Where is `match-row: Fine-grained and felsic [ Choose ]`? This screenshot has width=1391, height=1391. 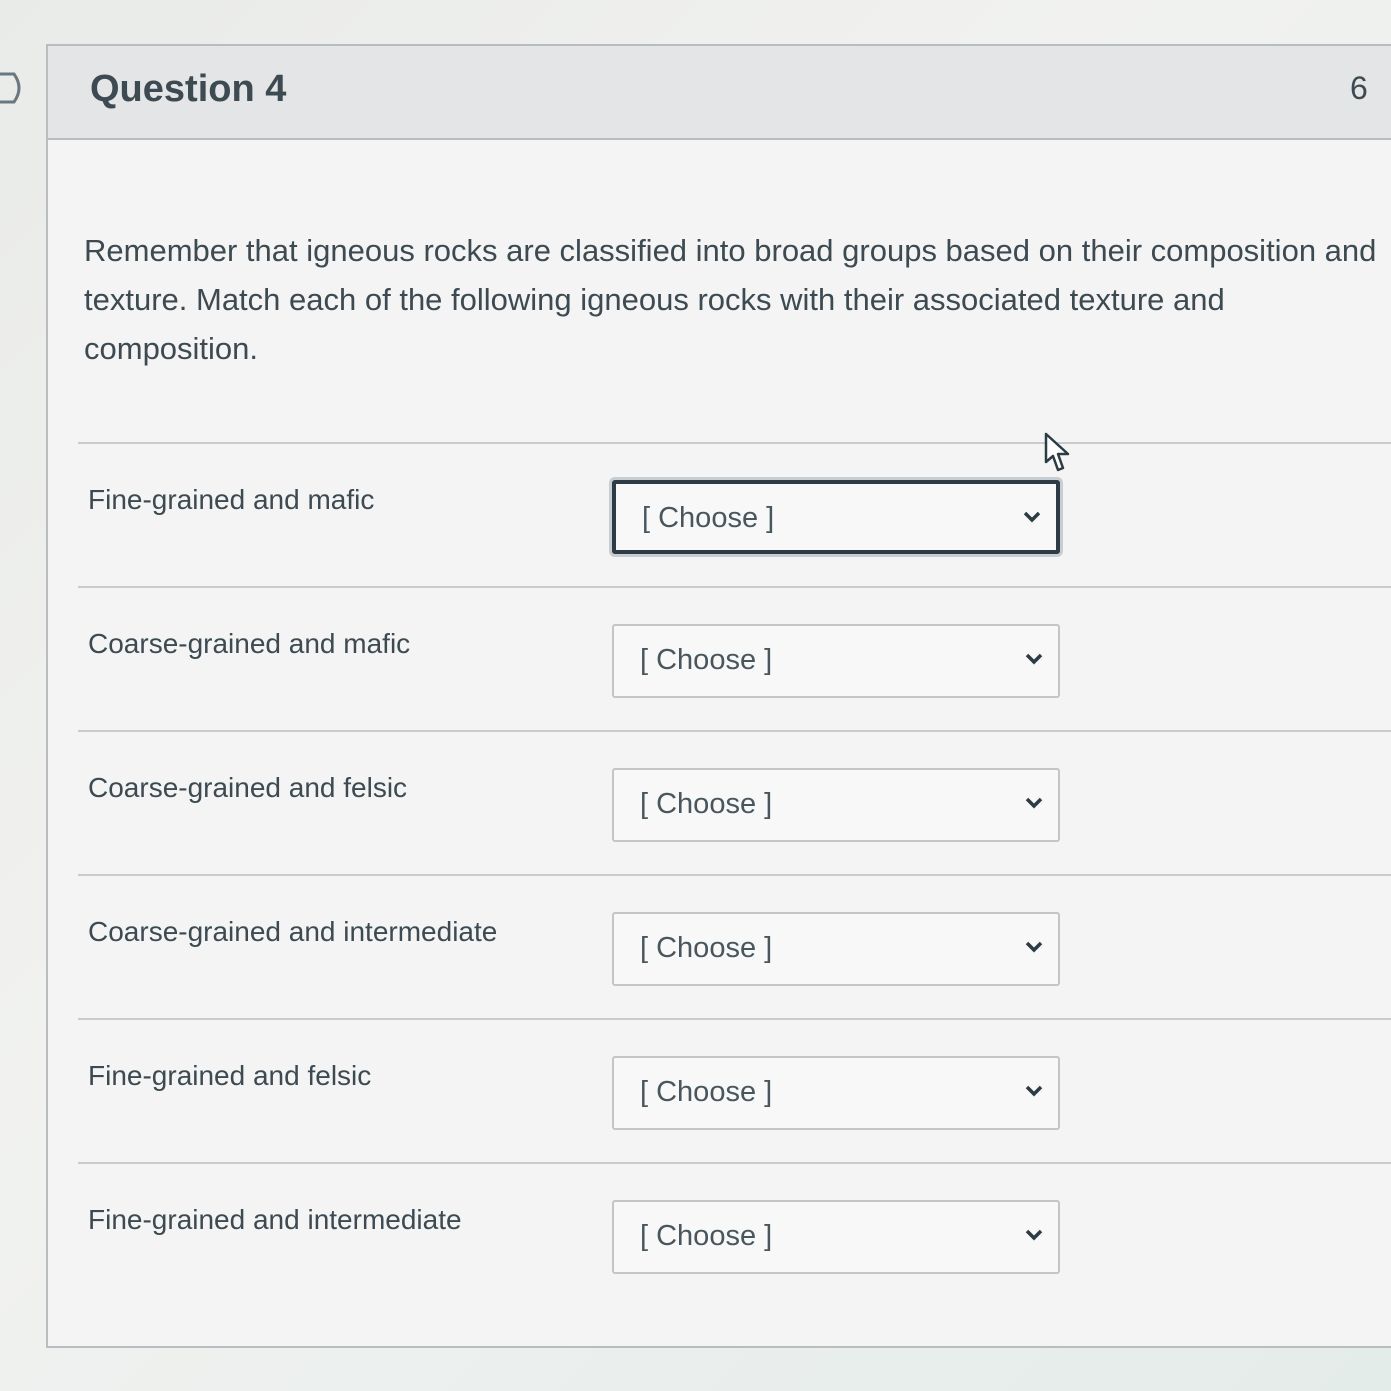 match-row: Fine-grained and felsic [ Choose ] is located at coordinates (734, 1090).